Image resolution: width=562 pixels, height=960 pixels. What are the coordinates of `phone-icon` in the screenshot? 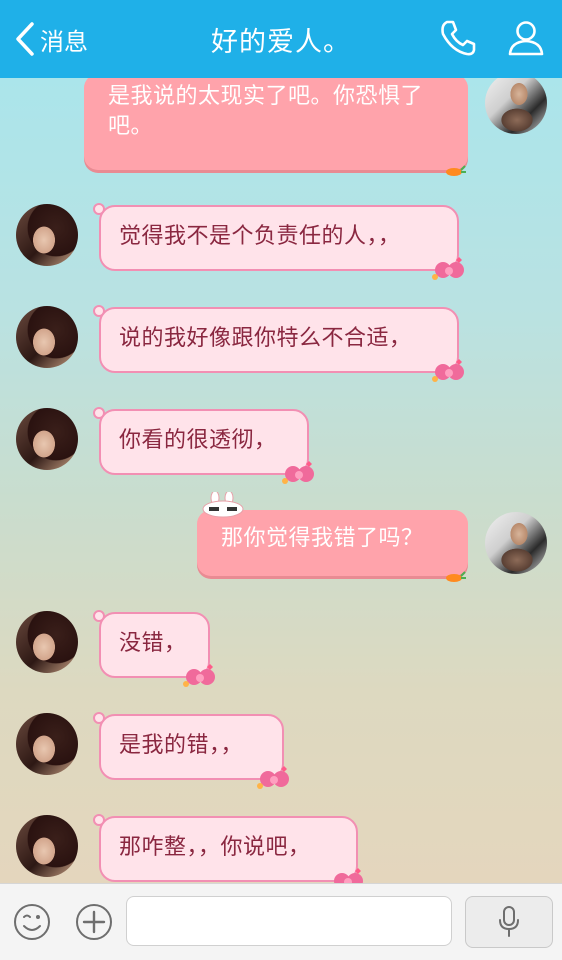 It's located at (458, 38).